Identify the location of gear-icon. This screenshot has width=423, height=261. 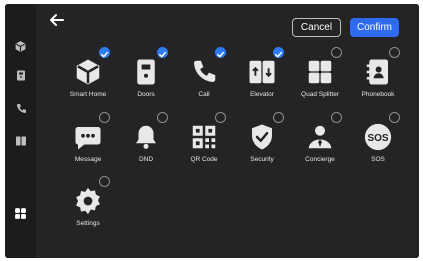
(88, 201).